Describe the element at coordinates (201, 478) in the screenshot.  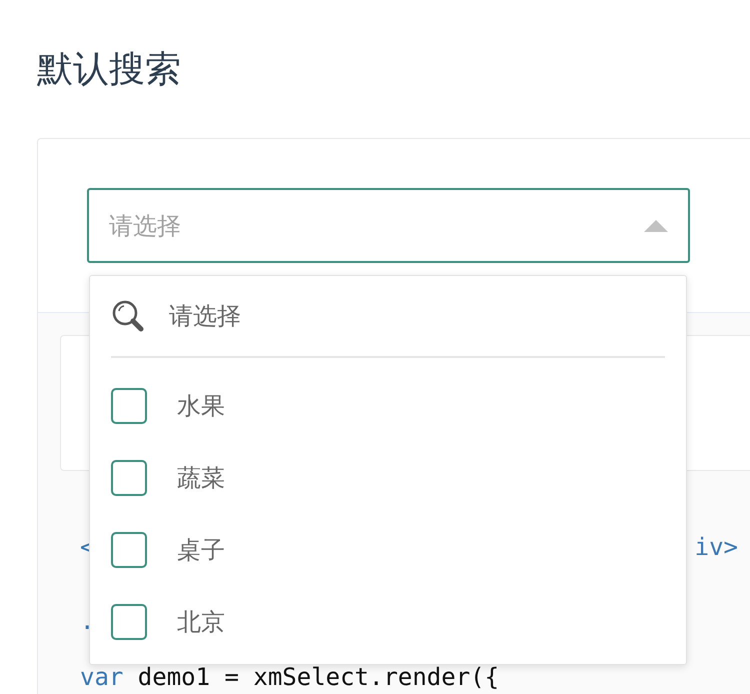
I see `option-label: 蔬菜` at that location.